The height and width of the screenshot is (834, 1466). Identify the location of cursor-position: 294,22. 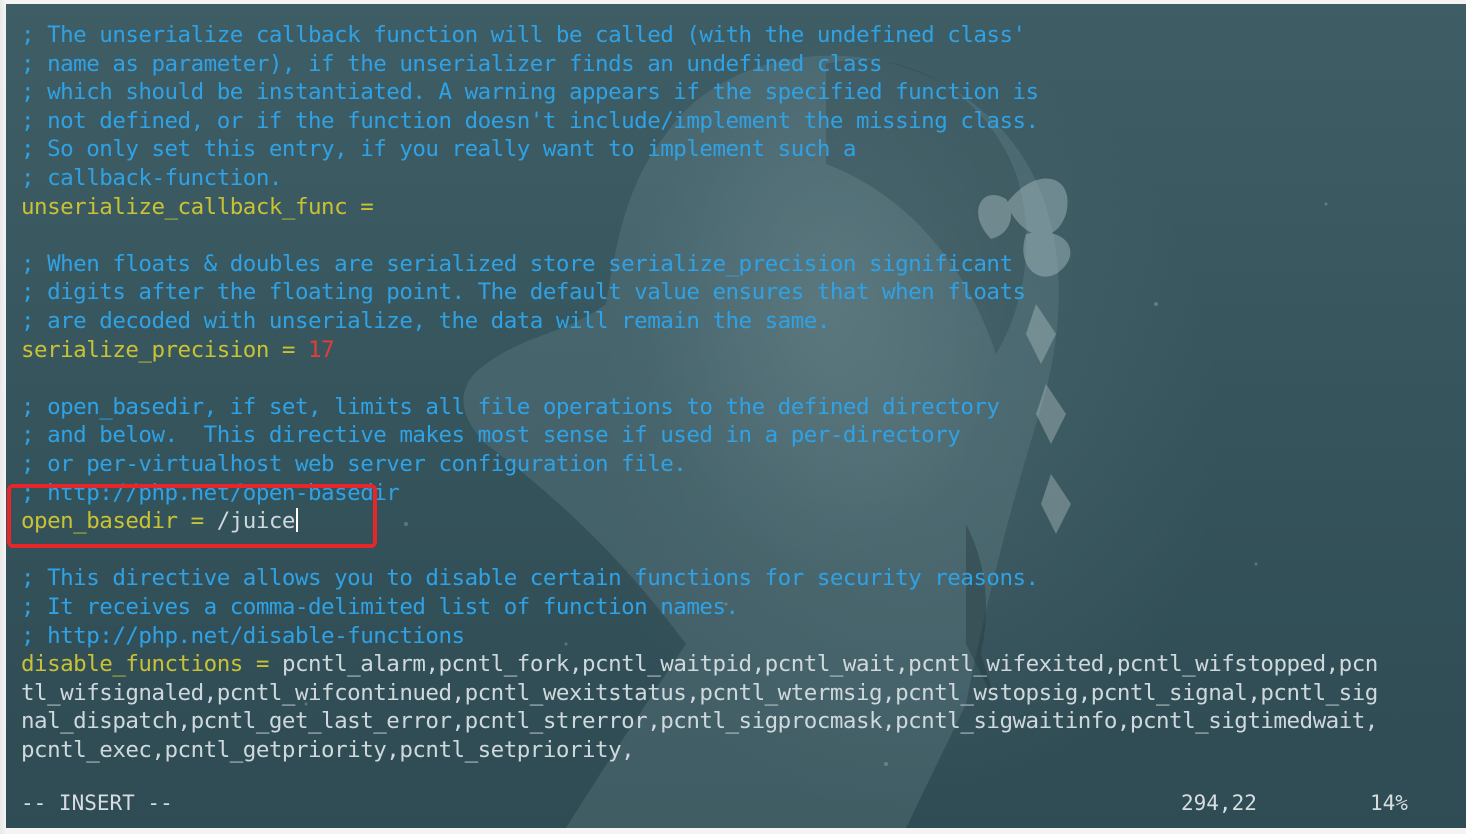
(1219, 803).